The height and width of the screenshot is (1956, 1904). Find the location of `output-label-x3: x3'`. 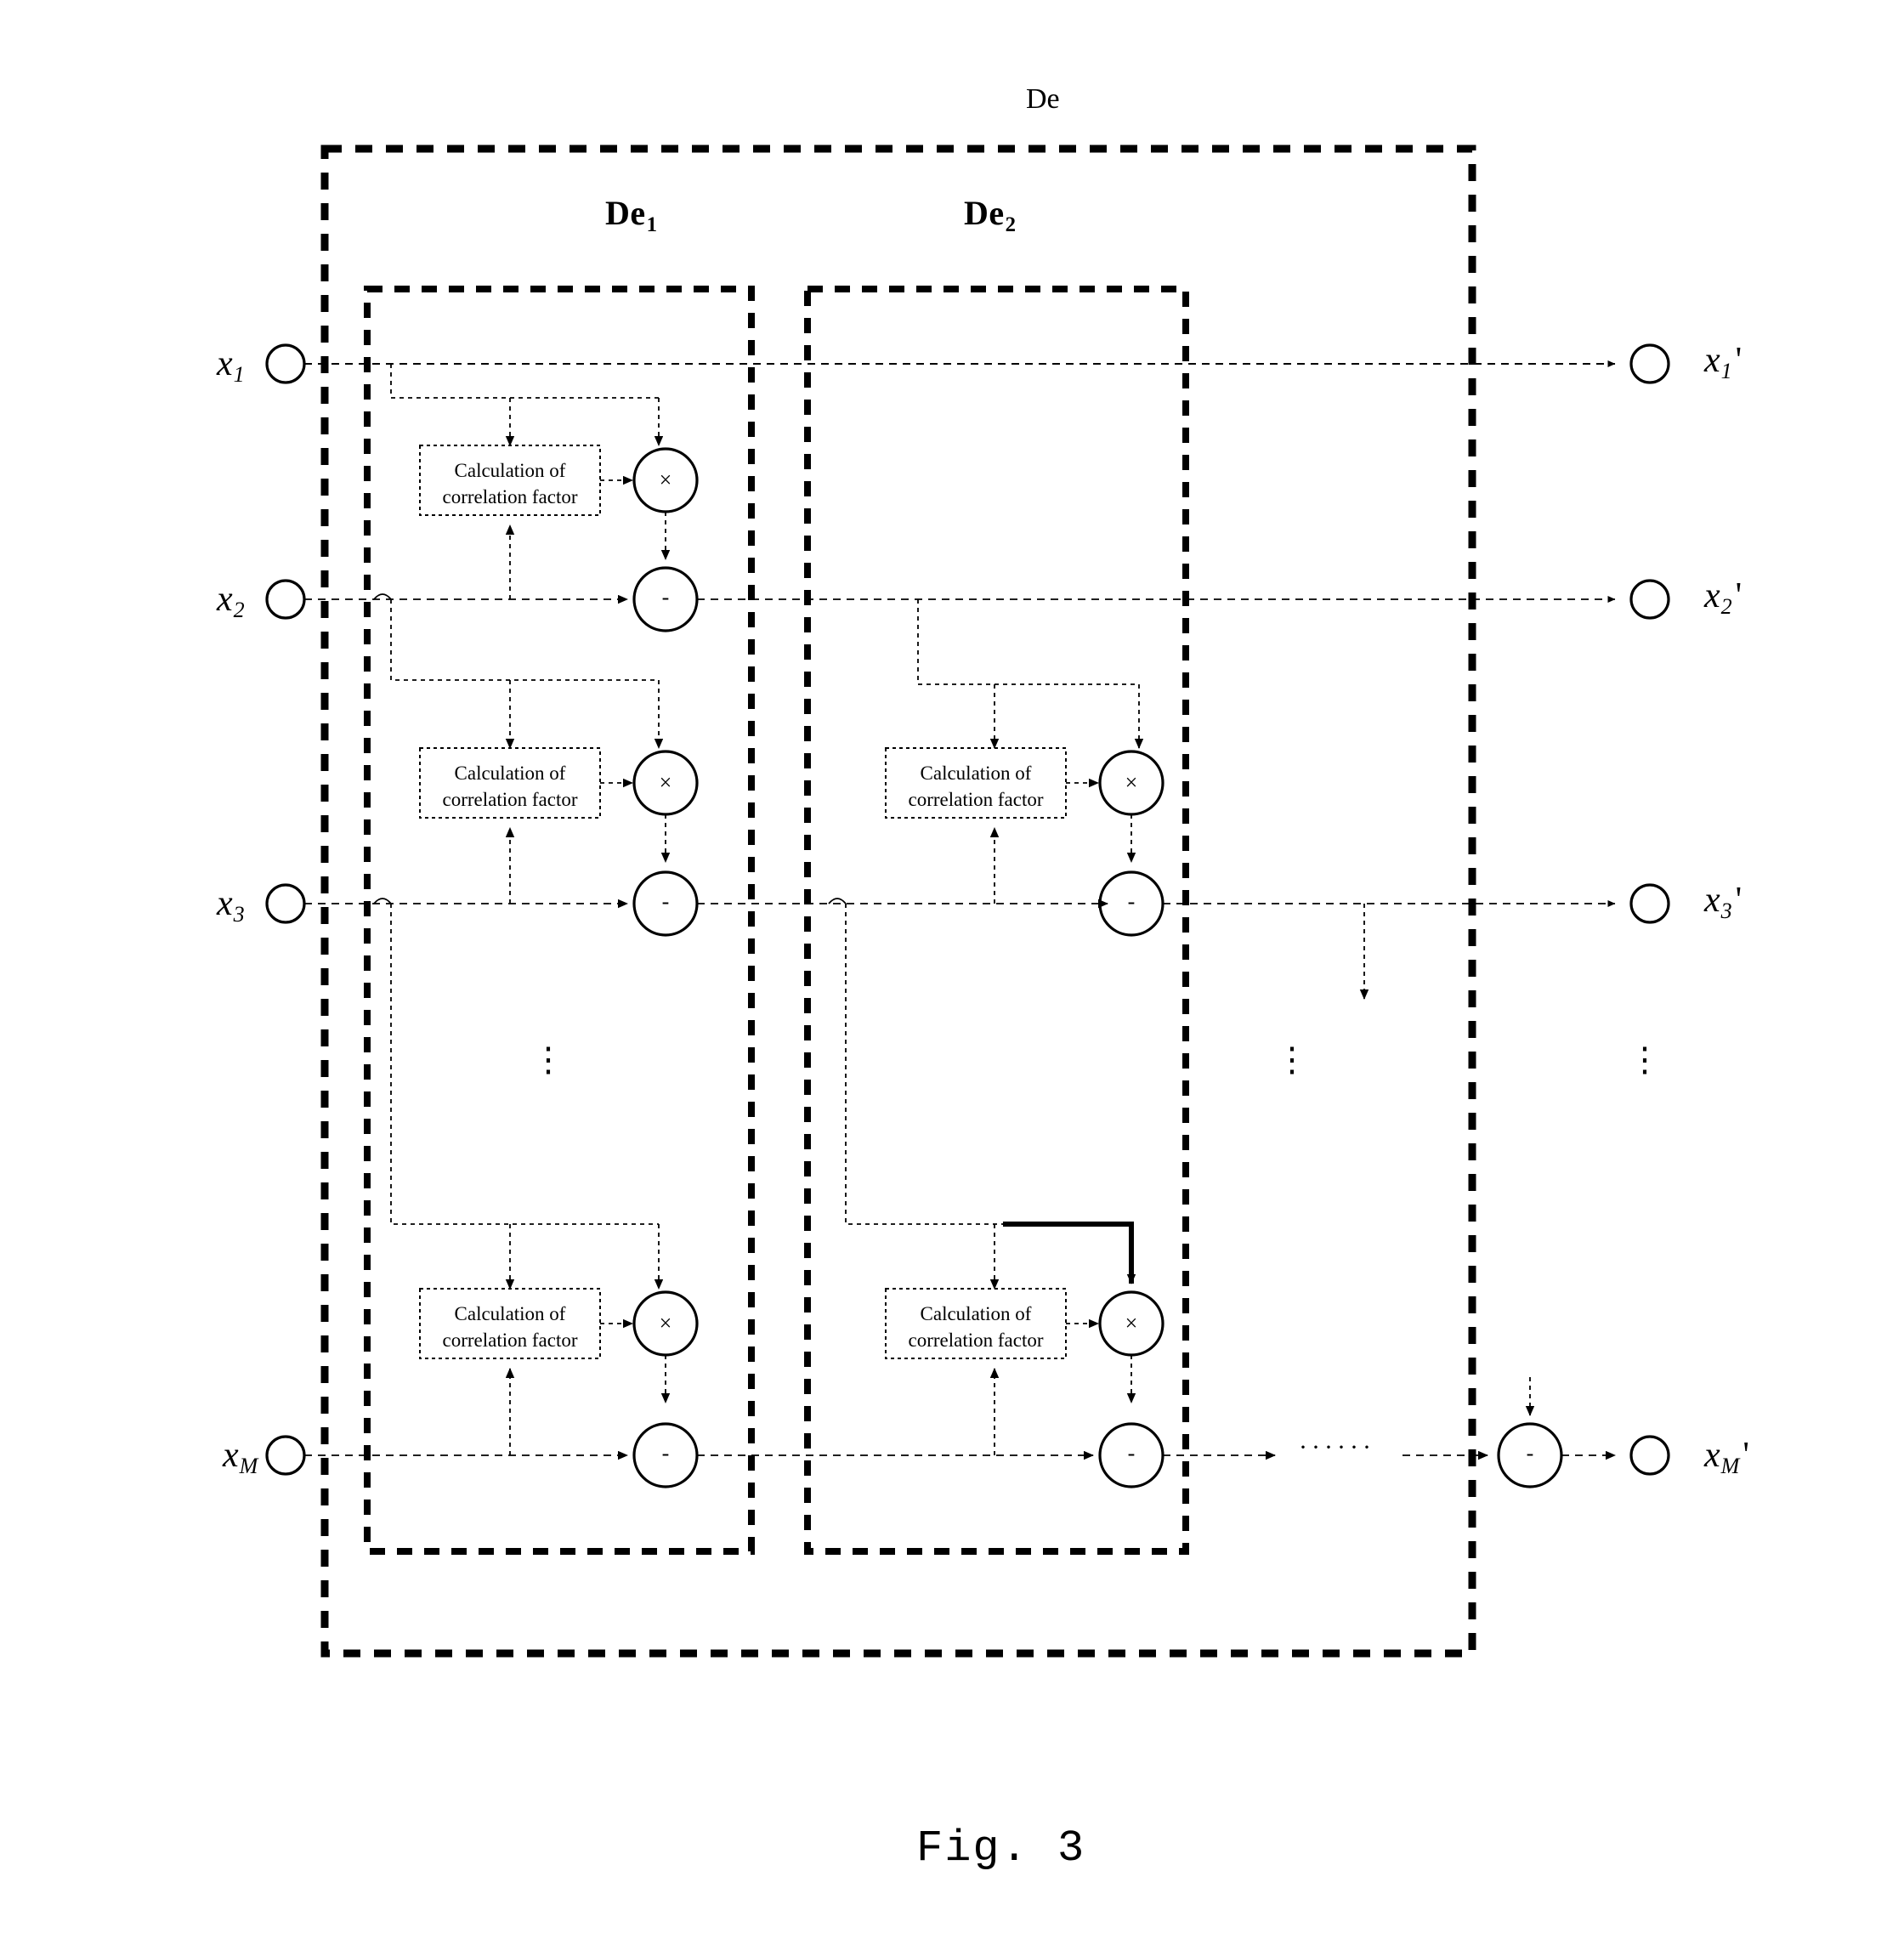

output-label-x3: x3' is located at coordinates (1723, 902).